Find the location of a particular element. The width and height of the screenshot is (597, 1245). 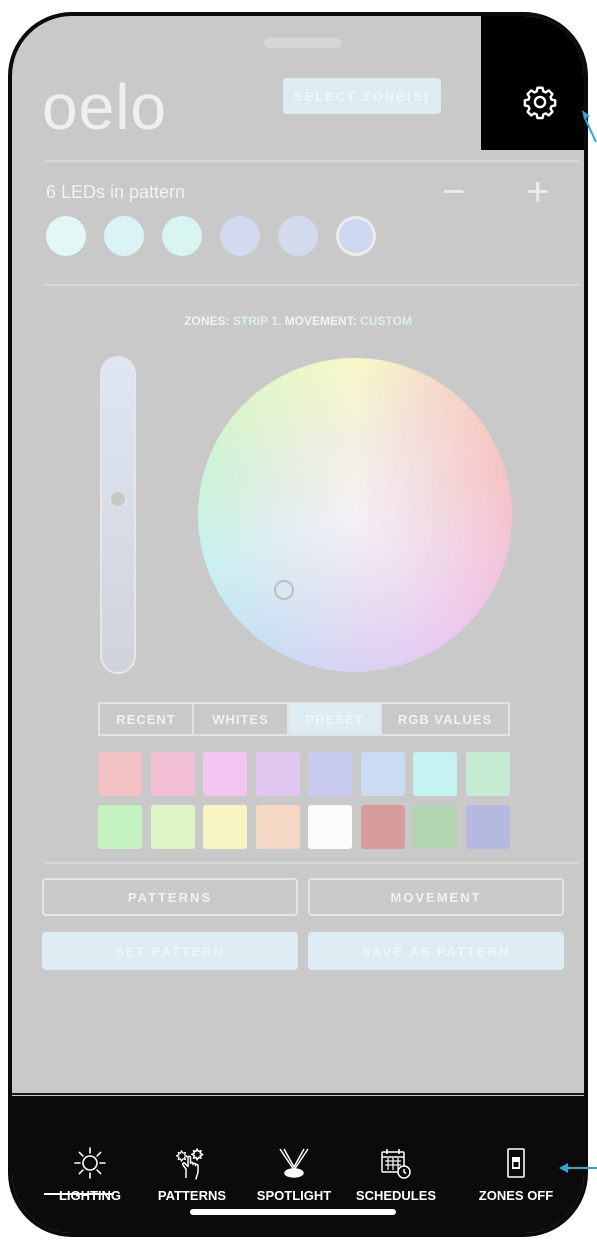

zones-movement-line: ZONES: STRIP 1. MOVEMENT: CUSTOM is located at coordinates (298, 321).